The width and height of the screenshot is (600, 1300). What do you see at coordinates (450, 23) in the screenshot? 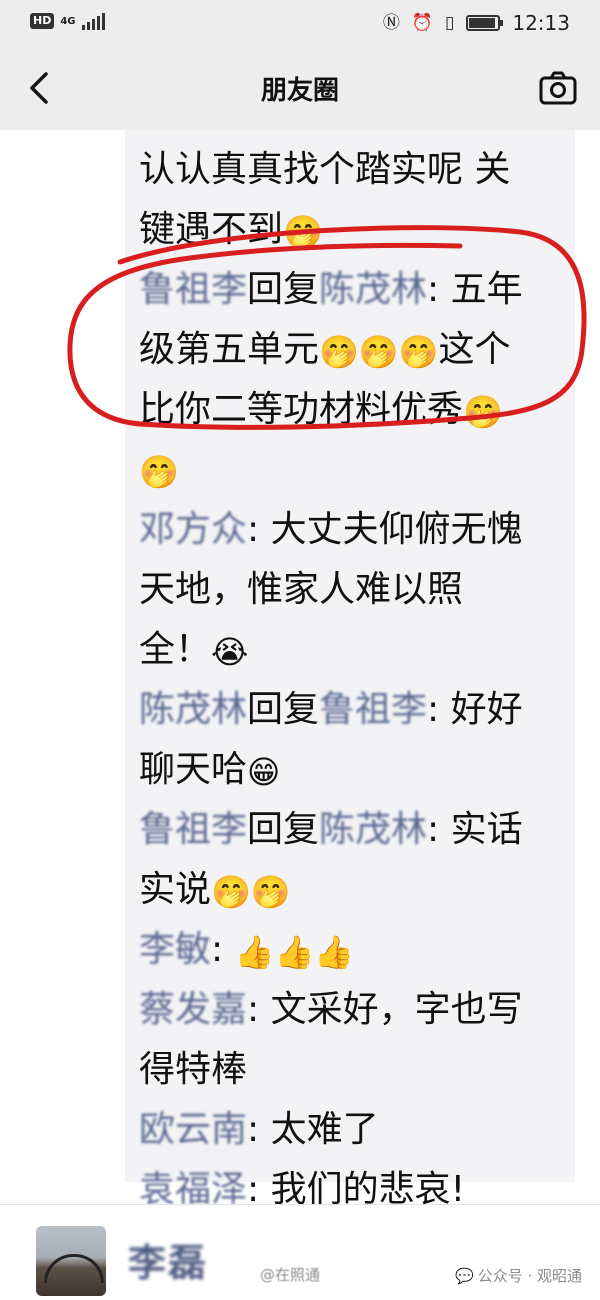
I see `vibrate-icon: ▯` at bounding box center [450, 23].